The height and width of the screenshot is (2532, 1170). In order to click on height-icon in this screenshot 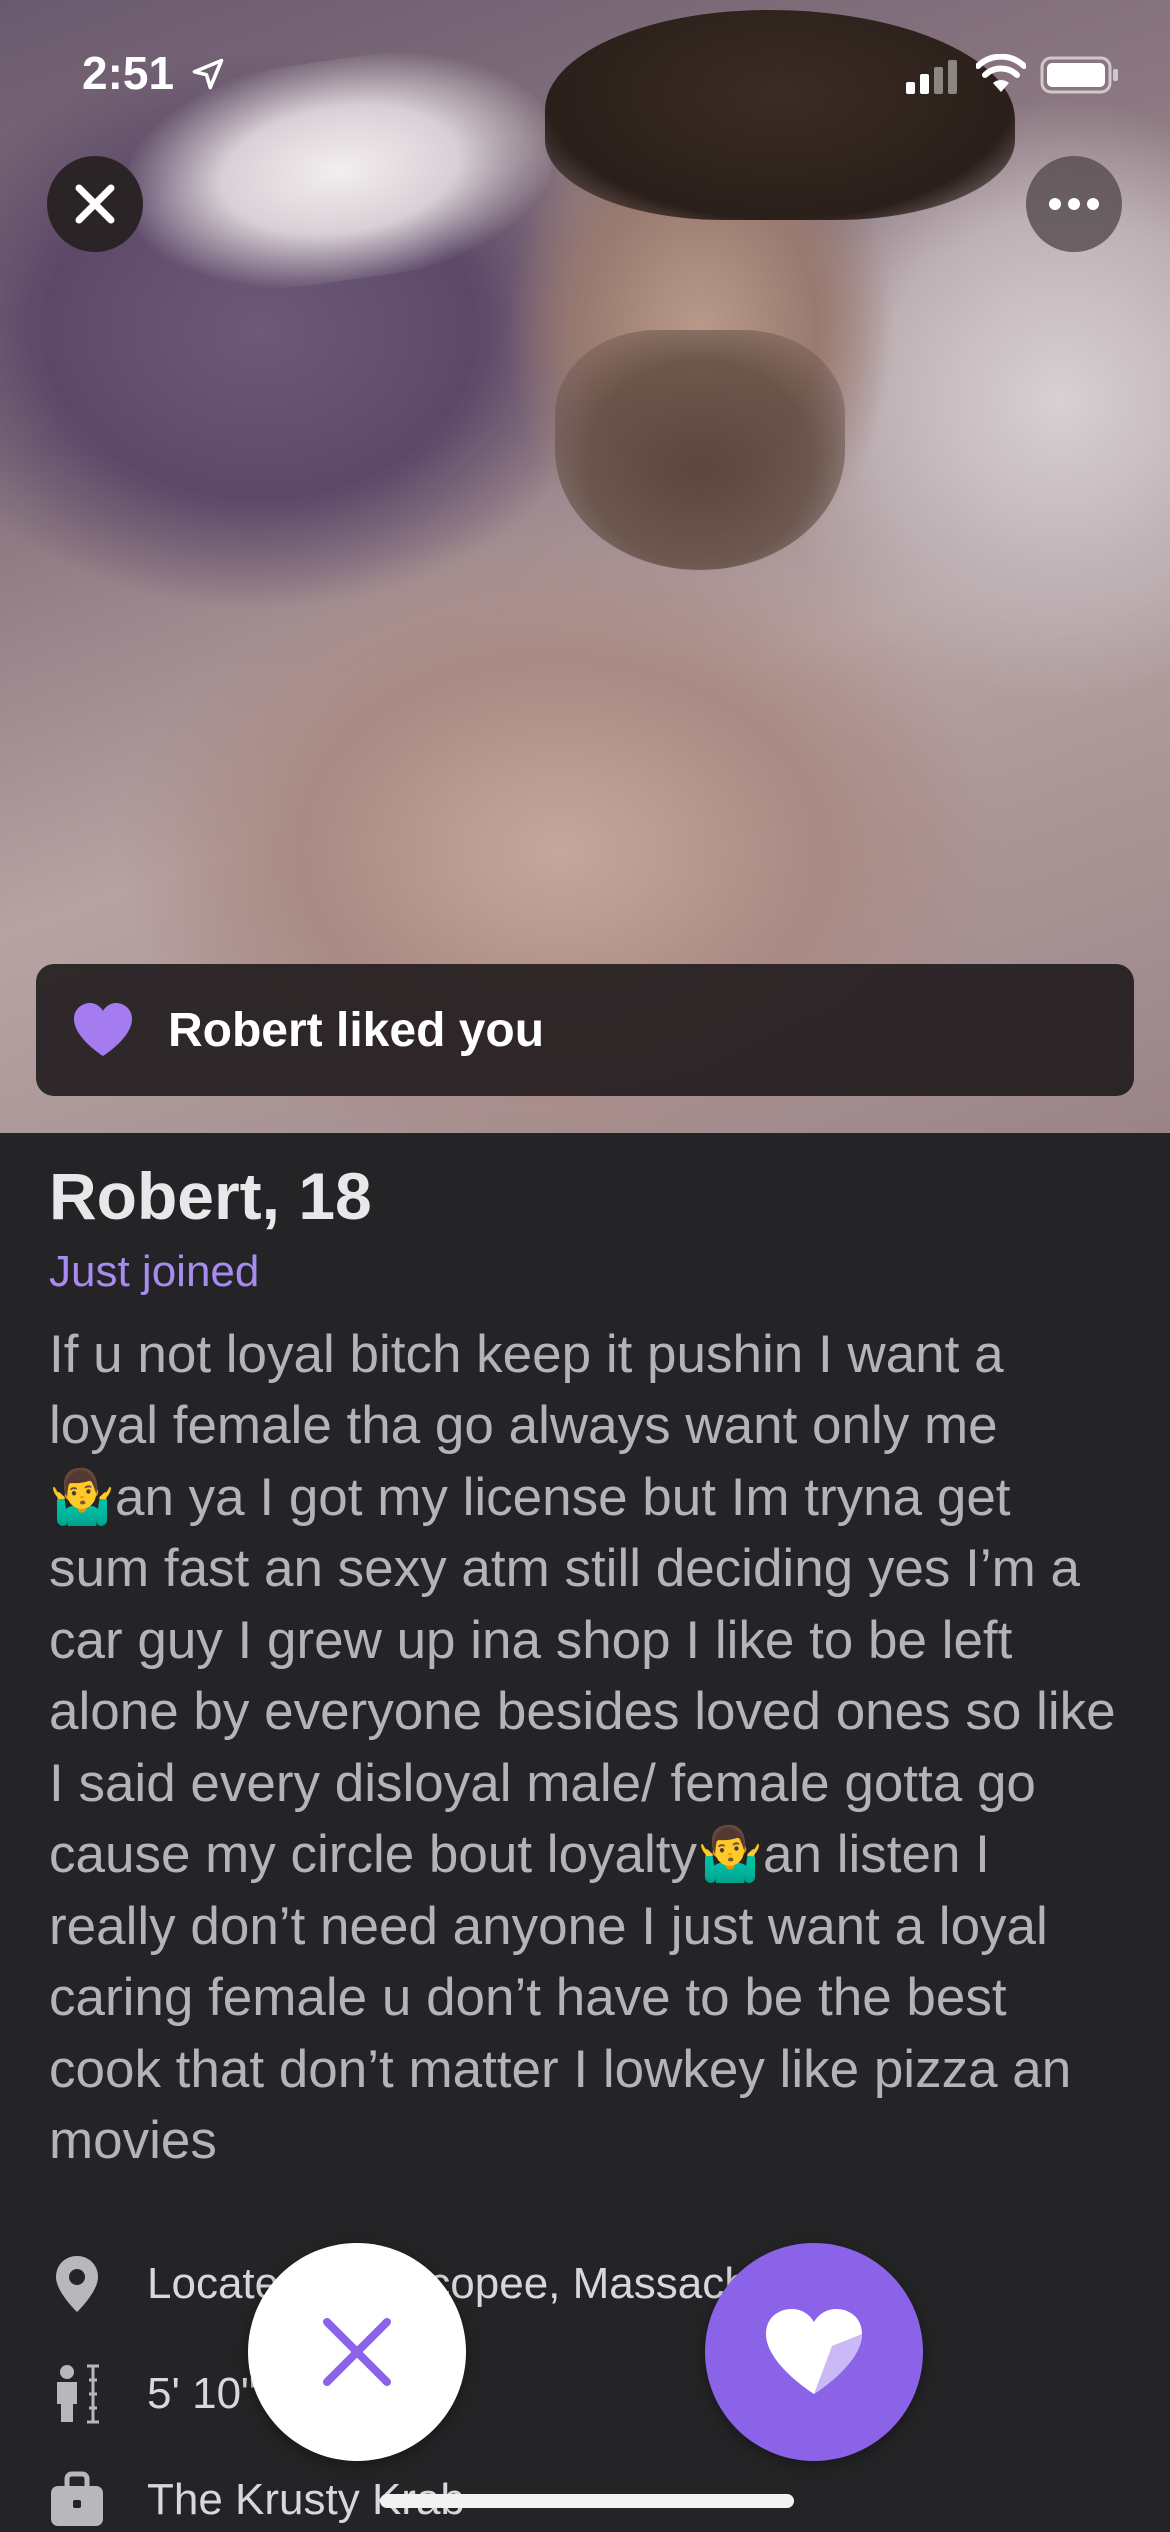, I will do `click(78, 2394)`.